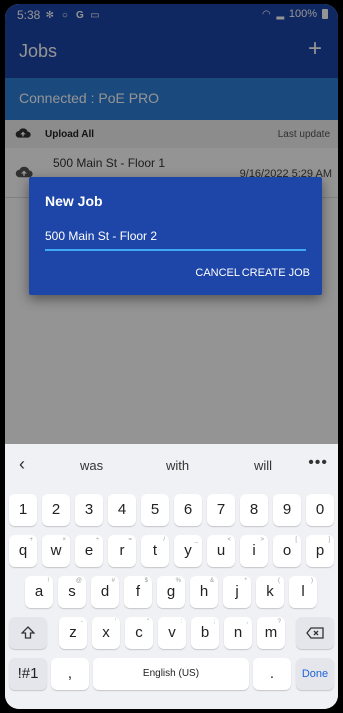 Image resolution: width=343 pixels, height=713 pixels. What do you see at coordinates (211, 581) in the screenshot?
I see `key-h-alt: &` at bounding box center [211, 581].